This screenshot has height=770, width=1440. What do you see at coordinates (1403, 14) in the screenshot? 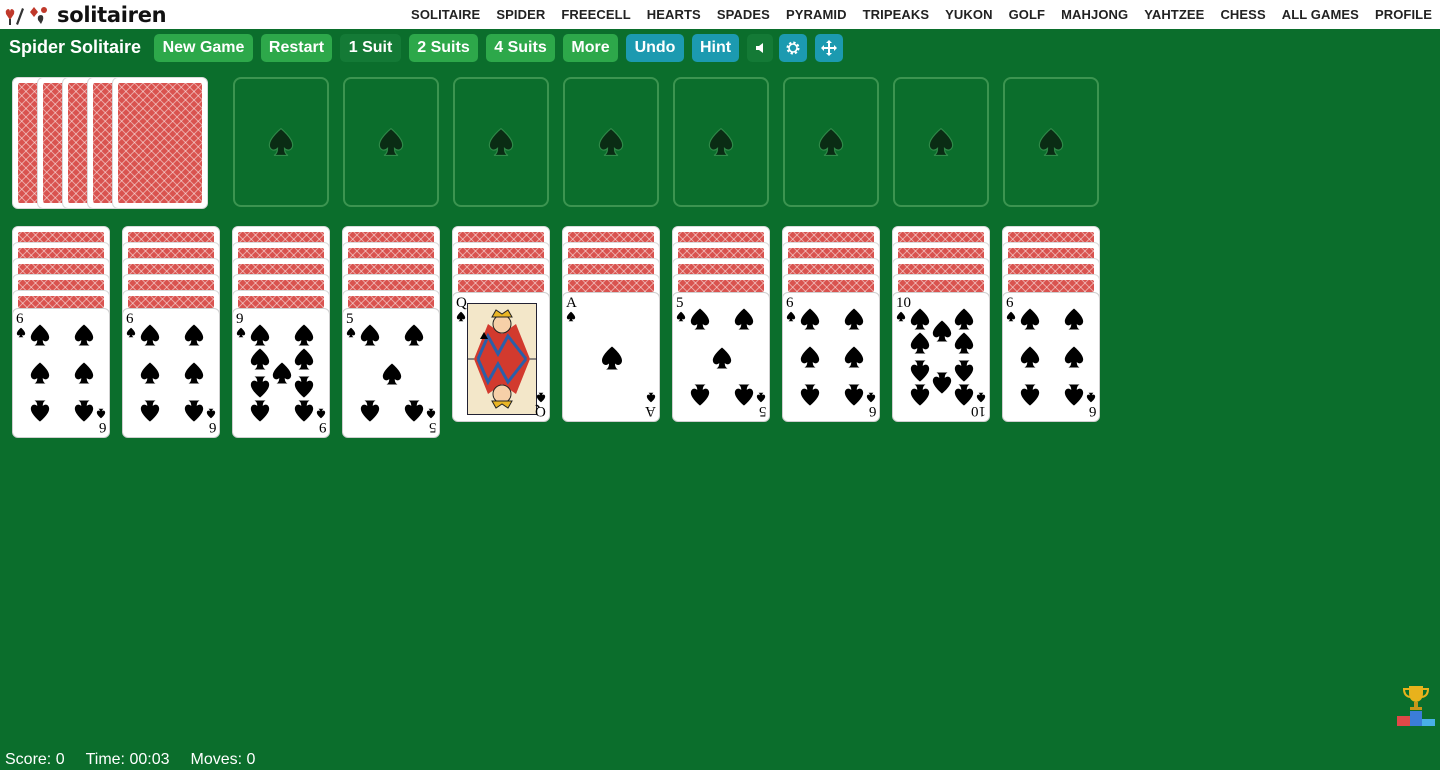
I see `nav-link-profile: PROFILE` at bounding box center [1403, 14].